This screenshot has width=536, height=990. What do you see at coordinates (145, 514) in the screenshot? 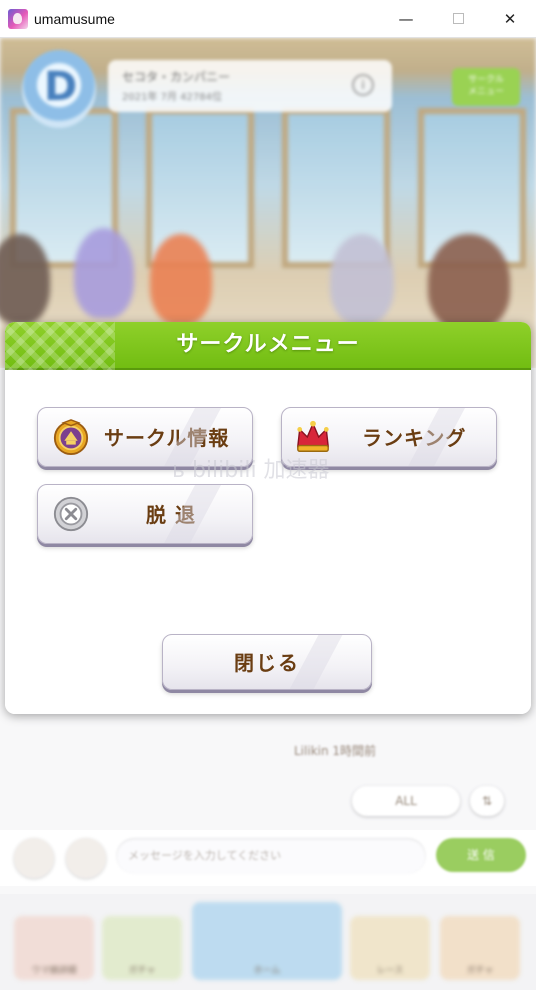
I see `leave-circle-button: 脱 退` at bounding box center [145, 514].